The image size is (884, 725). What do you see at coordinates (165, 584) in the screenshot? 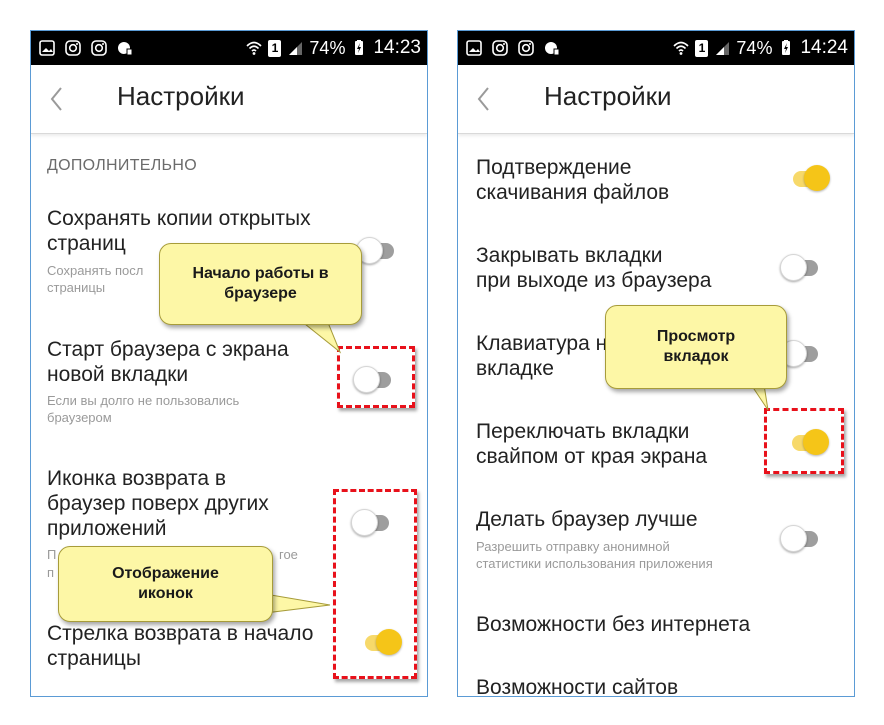
I see `callout-icons-display: Отображение иконок` at bounding box center [165, 584].